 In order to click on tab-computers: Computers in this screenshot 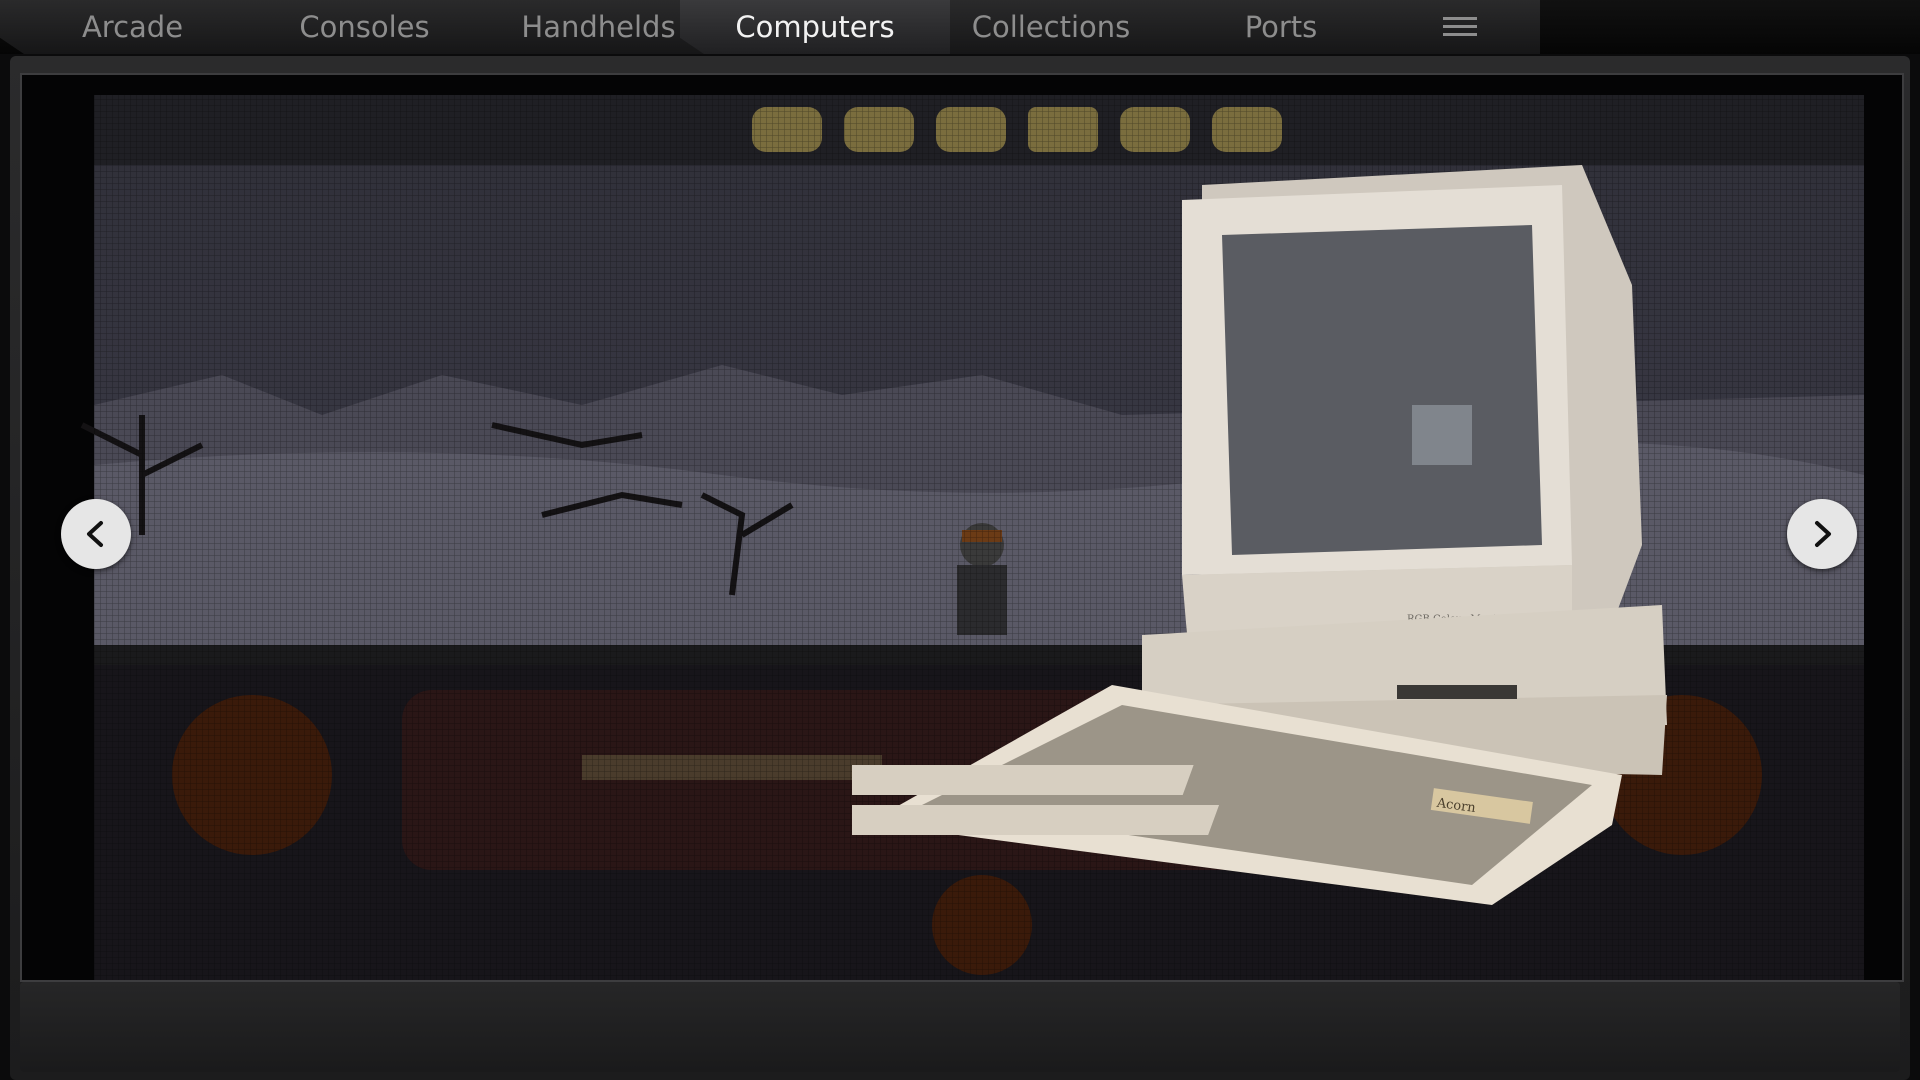, I will do `click(815, 27)`.